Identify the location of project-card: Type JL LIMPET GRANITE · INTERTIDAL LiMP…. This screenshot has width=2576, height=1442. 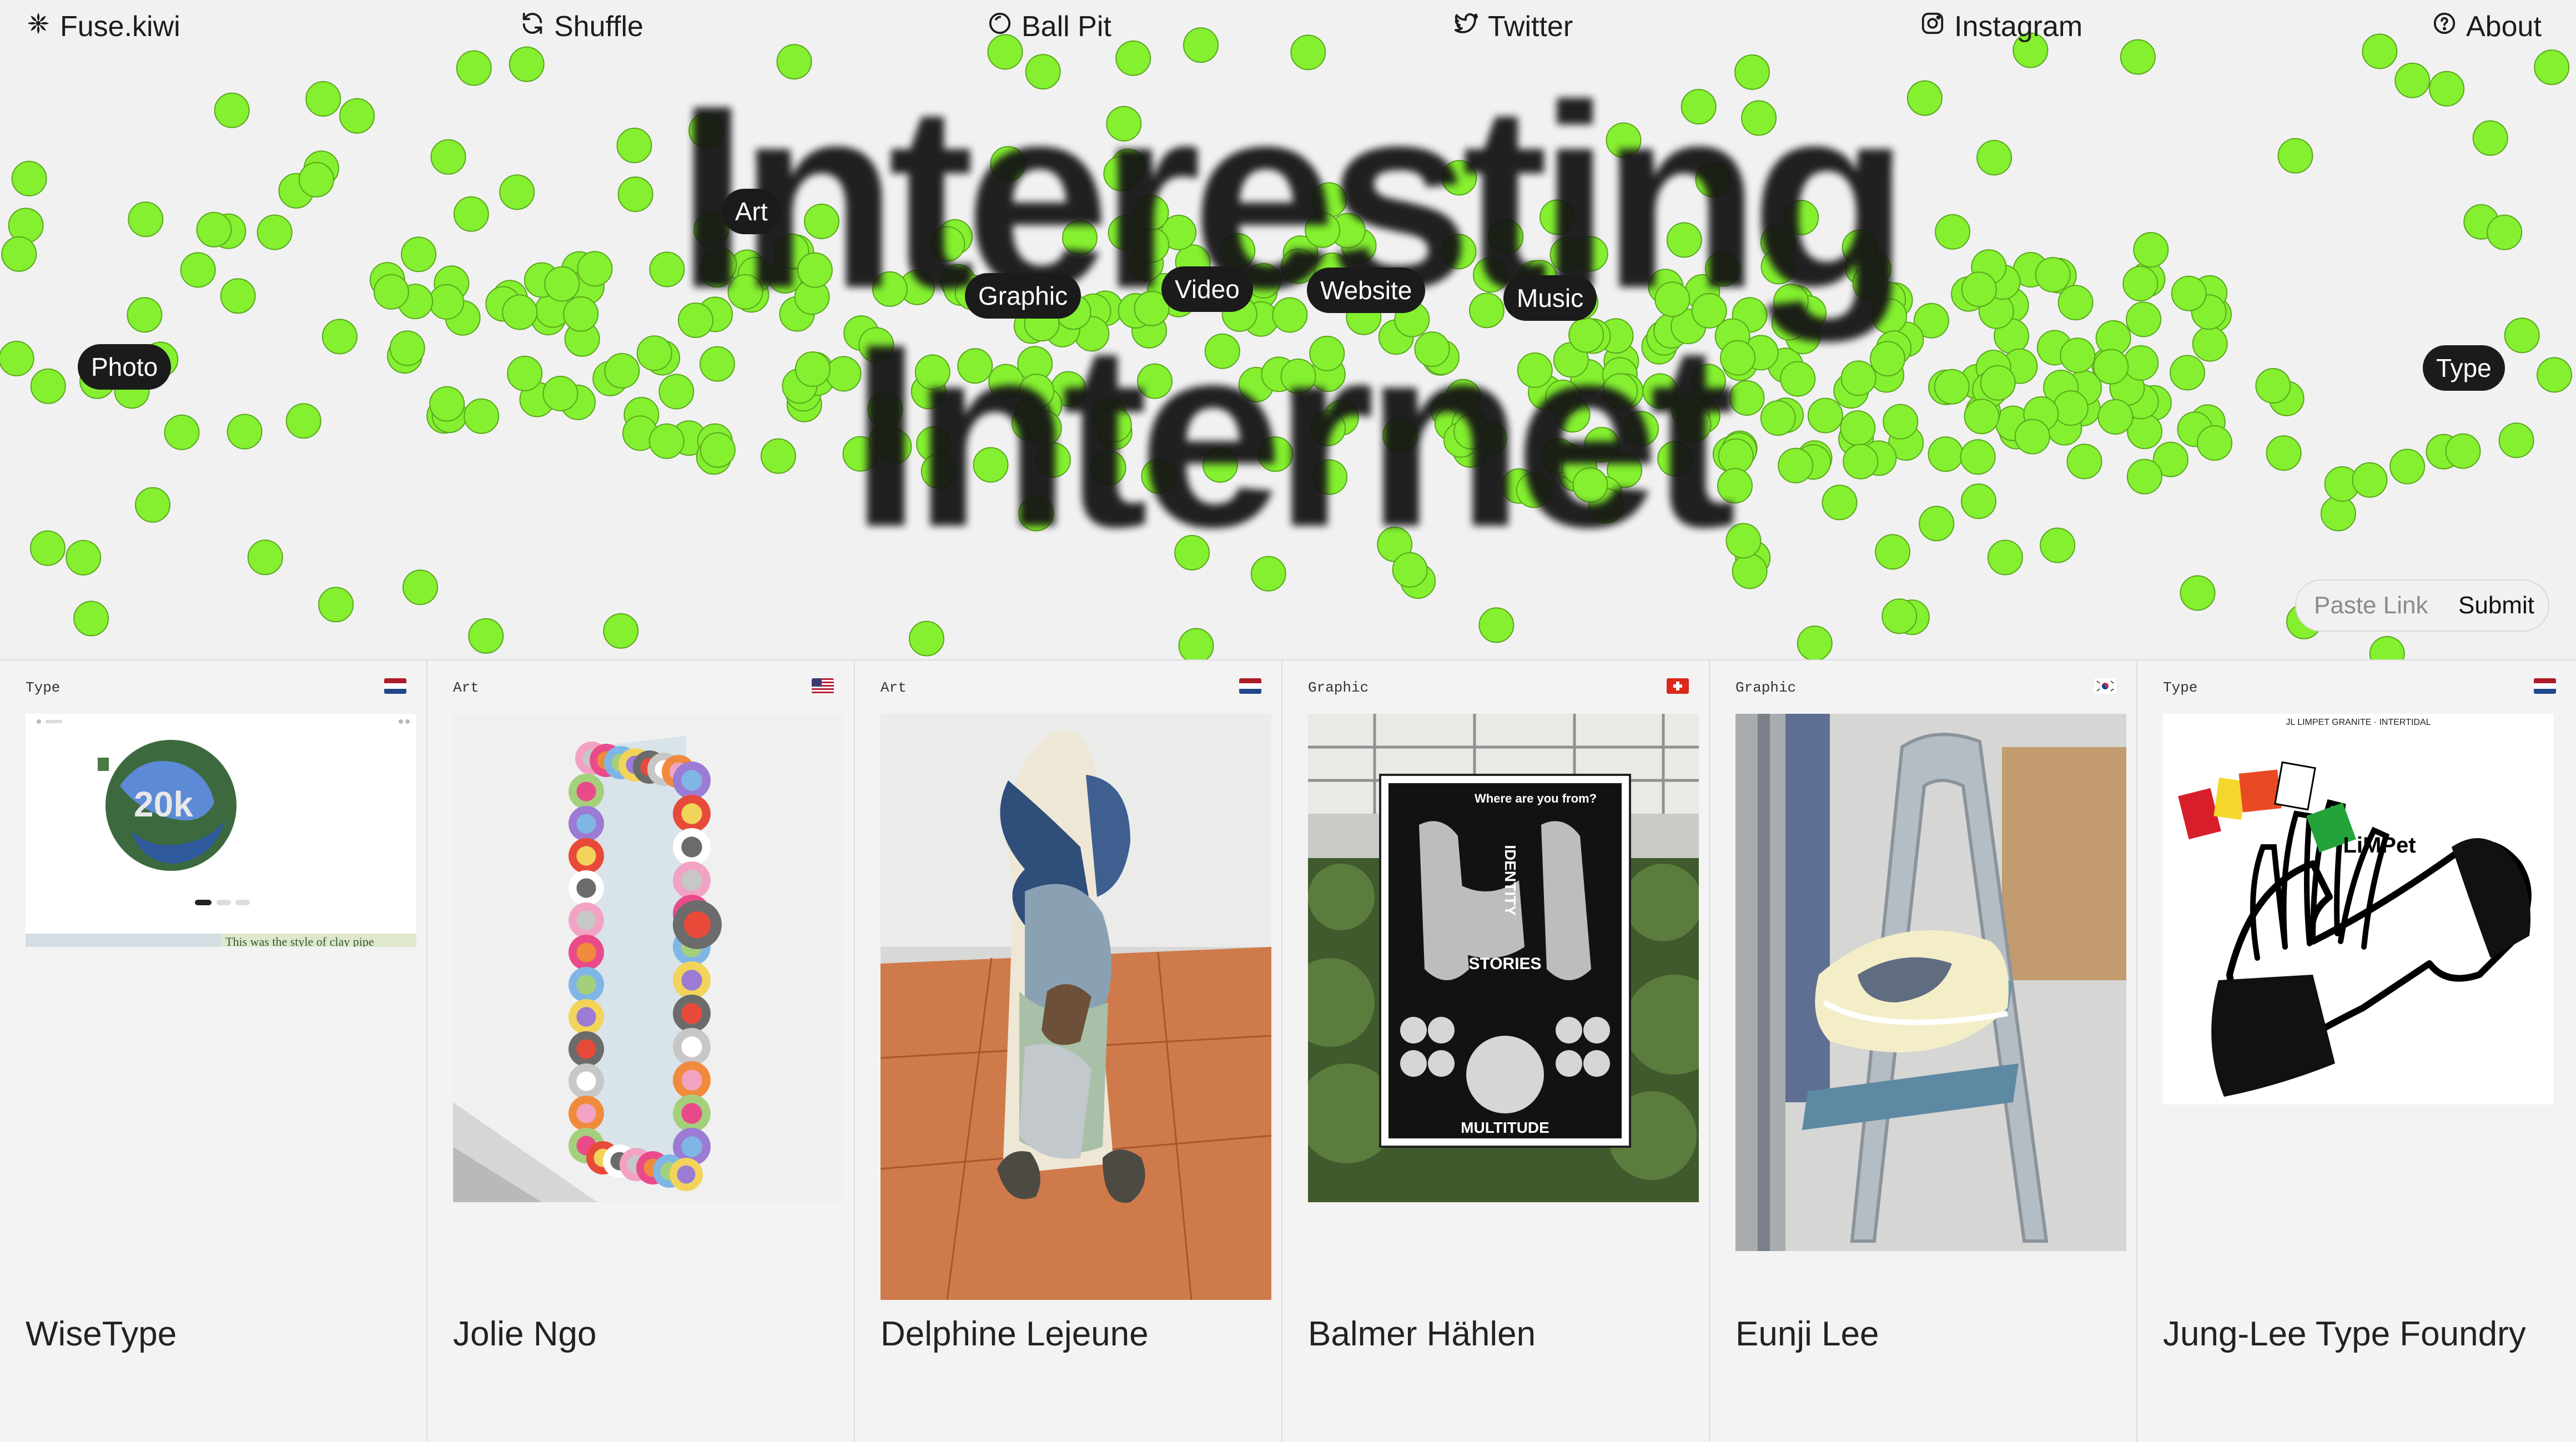
(2356, 1051).